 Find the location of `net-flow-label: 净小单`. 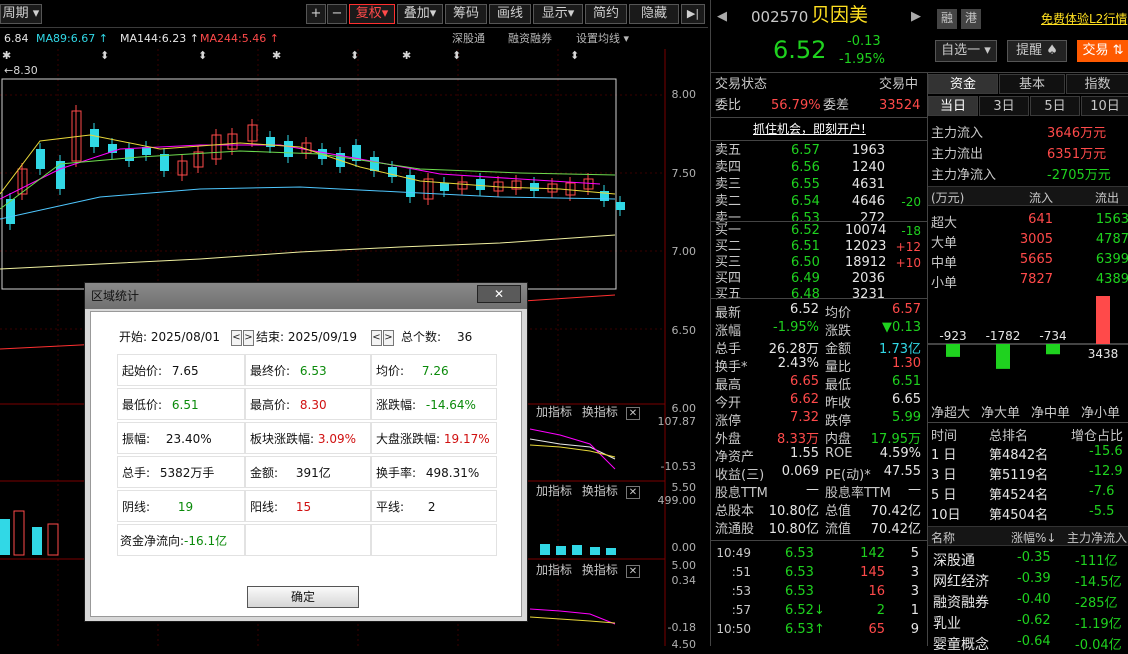

net-flow-label: 净小单 is located at coordinates (1101, 413).